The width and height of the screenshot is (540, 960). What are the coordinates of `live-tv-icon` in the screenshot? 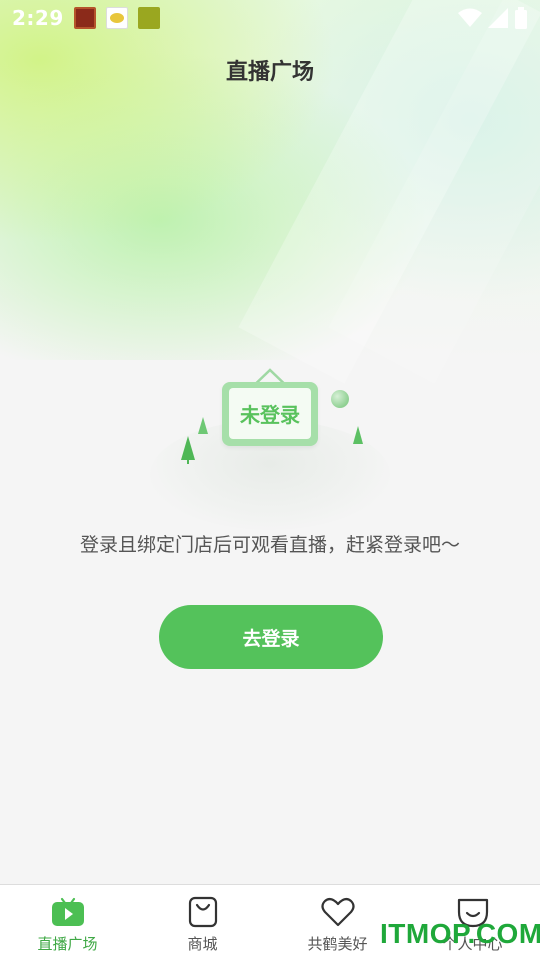 It's located at (68, 912).